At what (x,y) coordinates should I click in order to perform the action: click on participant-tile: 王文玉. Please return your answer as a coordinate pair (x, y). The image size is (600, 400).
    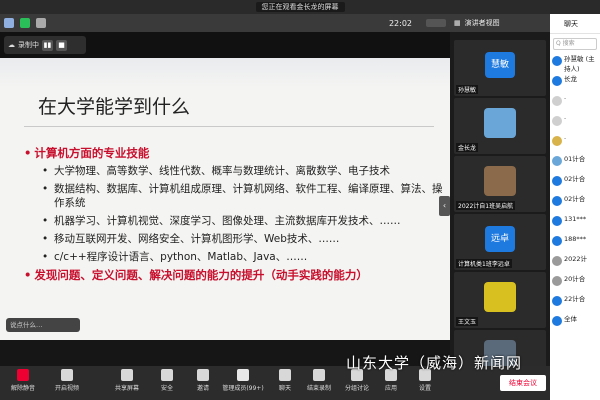
    Looking at the image, I should click on (500, 300).